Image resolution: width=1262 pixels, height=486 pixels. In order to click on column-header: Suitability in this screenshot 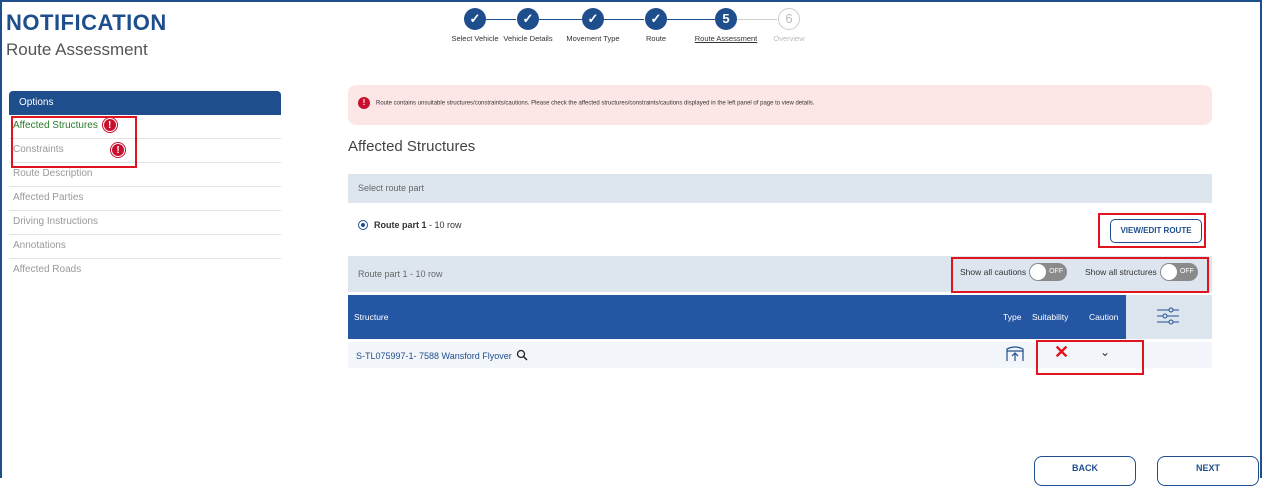, I will do `click(1050, 317)`.